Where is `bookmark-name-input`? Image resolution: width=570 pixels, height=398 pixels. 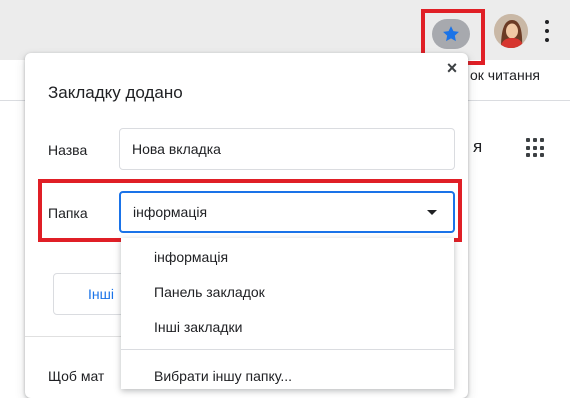 bookmark-name-input is located at coordinates (287, 149).